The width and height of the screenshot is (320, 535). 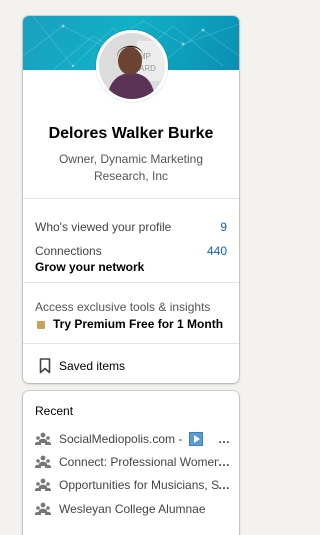 What do you see at coordinates (216, 251) in the screenshot?
I see `connections-count: 440` at bounding box center [216, 251].